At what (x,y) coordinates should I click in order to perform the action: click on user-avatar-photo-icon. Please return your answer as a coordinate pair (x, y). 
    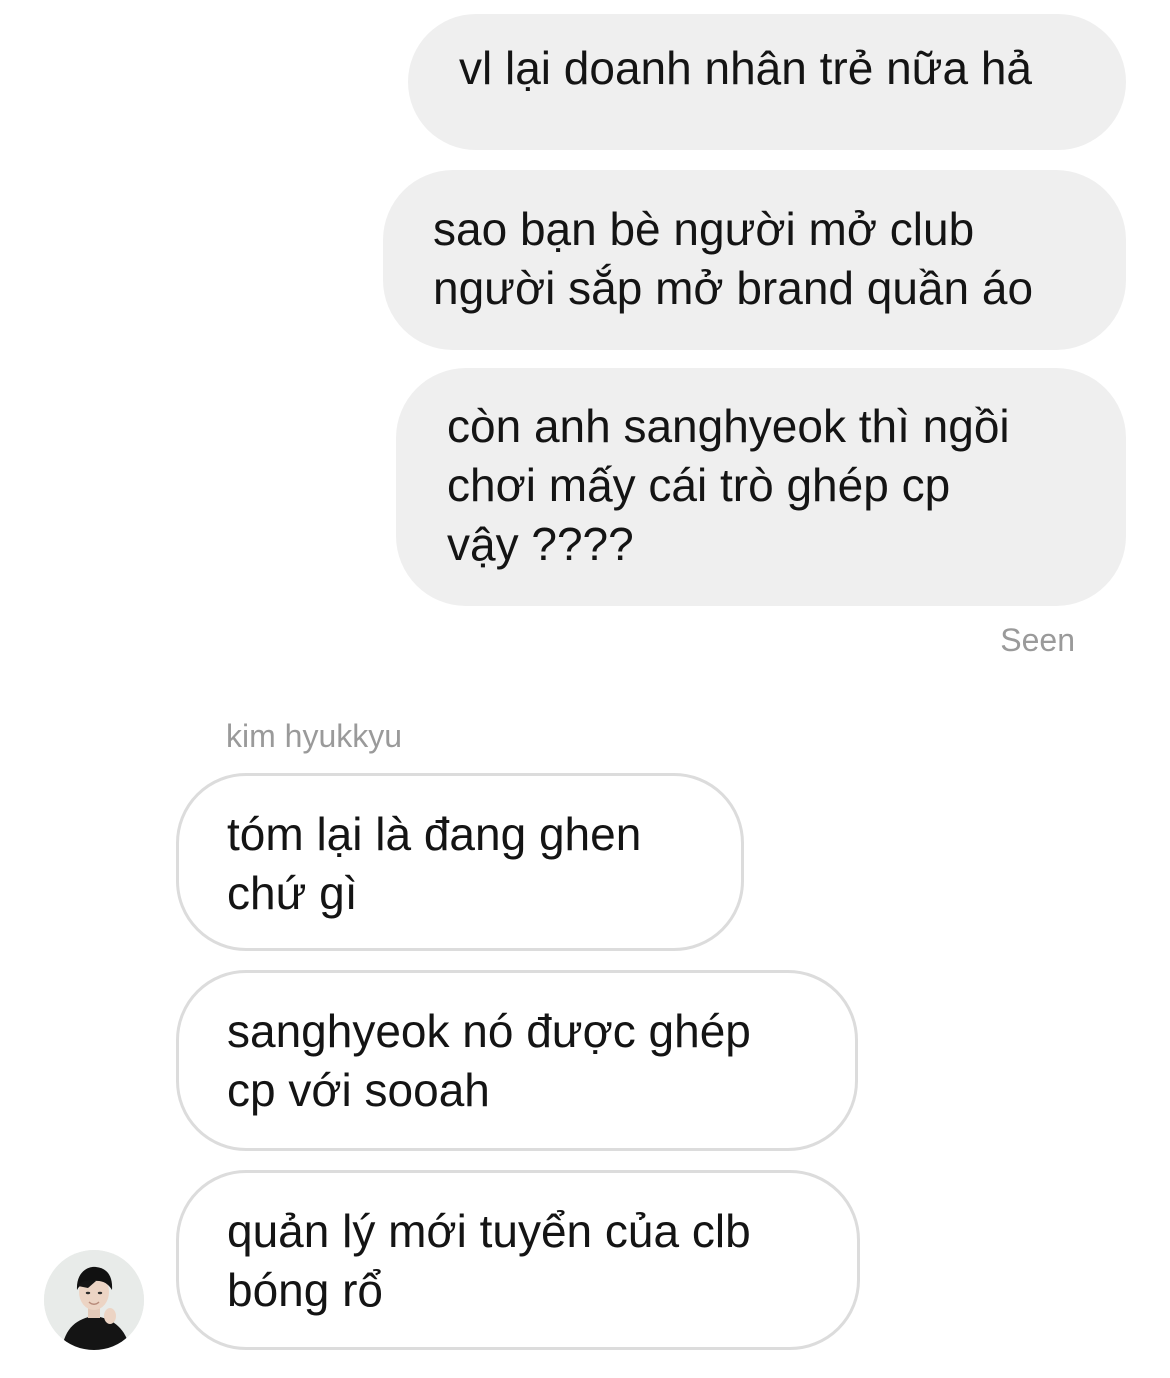
    Looking at the image, I should click on (94, 1300).